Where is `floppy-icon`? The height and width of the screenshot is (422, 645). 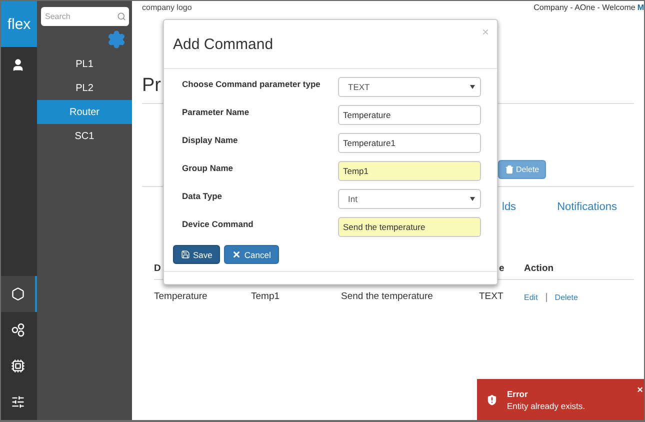 floppy-icon is located at coordinates (185, 254).